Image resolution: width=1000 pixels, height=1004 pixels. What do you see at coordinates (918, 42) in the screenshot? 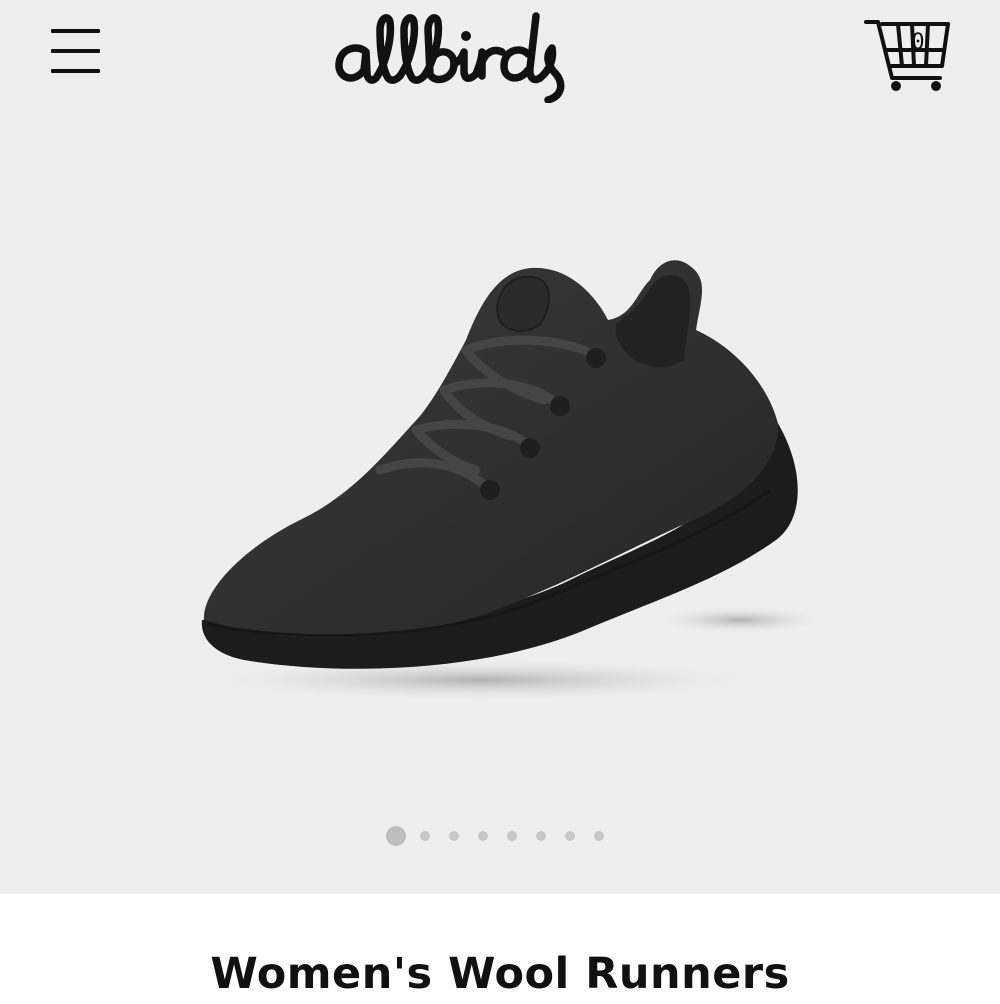
I see `cart-count-badge: 0` at bounding box center [918, 42].